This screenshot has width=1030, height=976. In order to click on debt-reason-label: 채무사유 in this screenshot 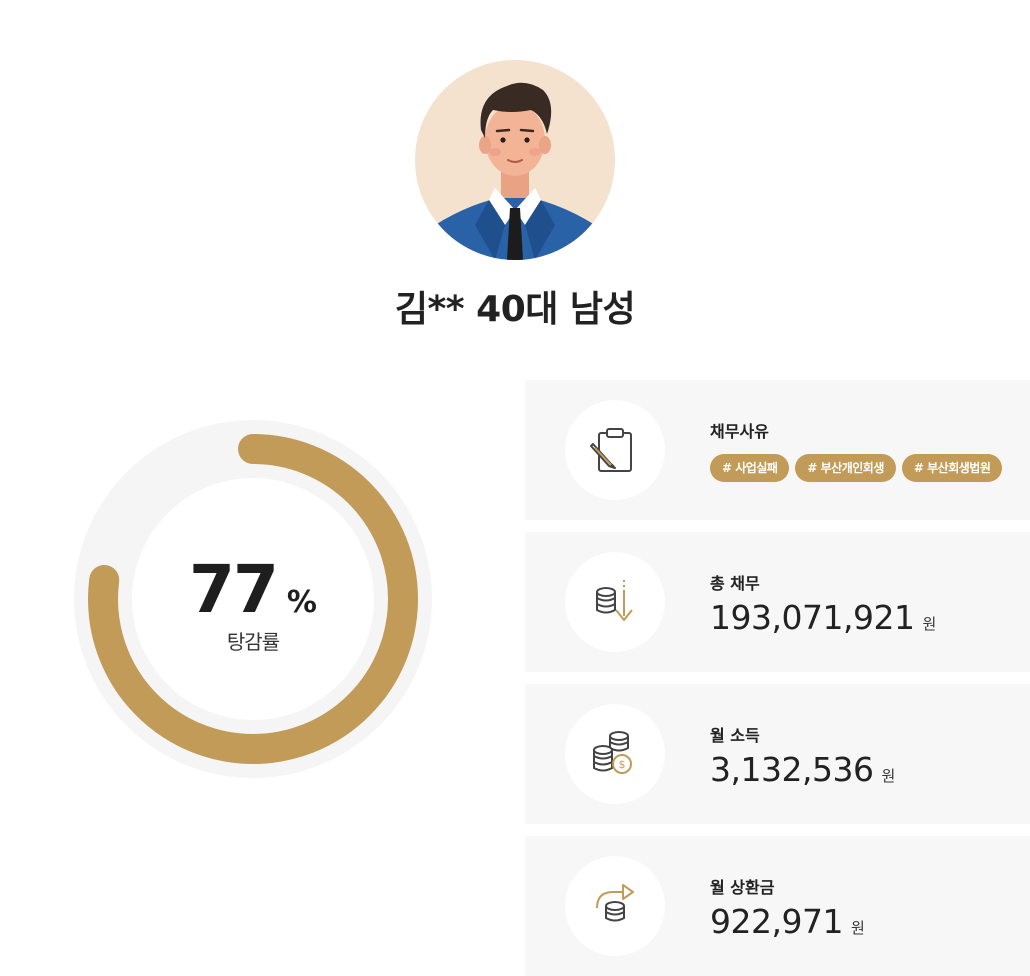, I will do `click(739, 431)`.